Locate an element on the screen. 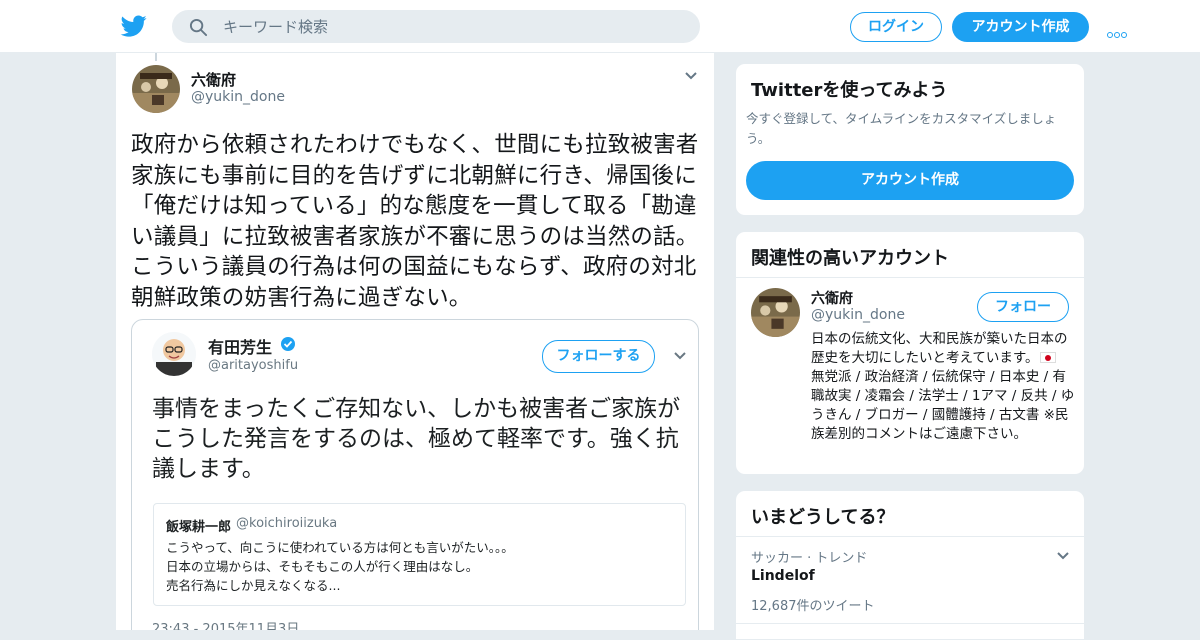 The image size is (1200, 640). search-input is located at coordinates (453, 26).